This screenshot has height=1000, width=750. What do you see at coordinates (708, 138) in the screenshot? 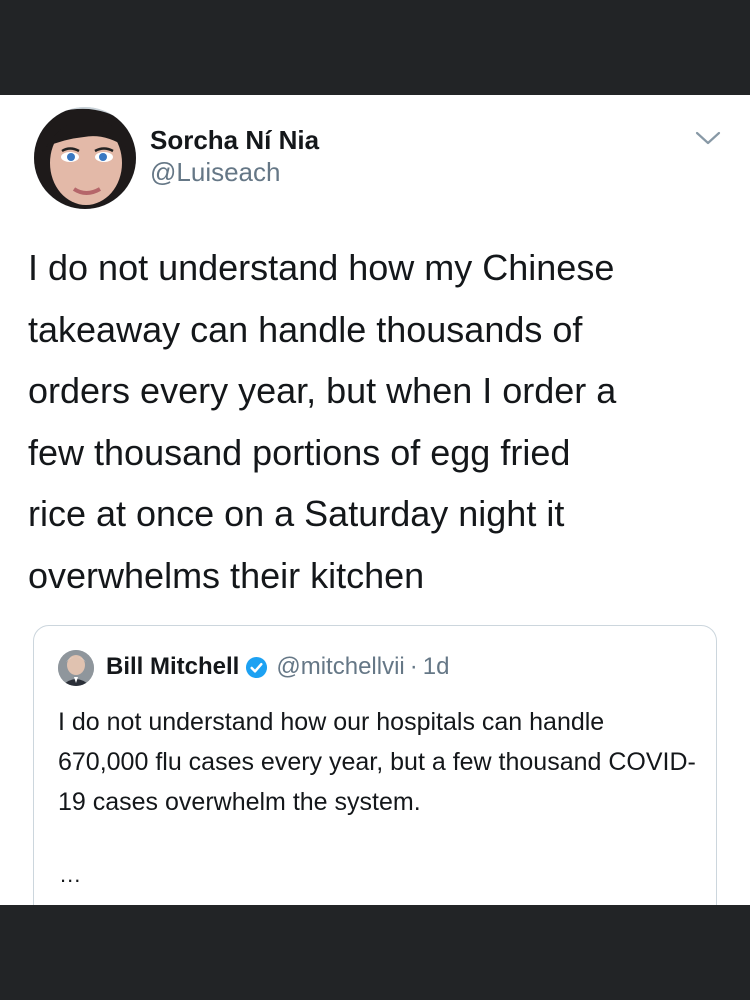
I see `chevron-down-icon` at bounding box center [708, 138].